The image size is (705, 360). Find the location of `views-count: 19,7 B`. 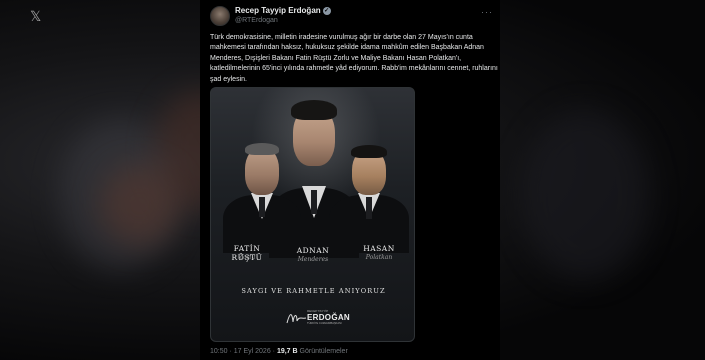

views-count: 19,7 B is located at coordinates (287, 351).